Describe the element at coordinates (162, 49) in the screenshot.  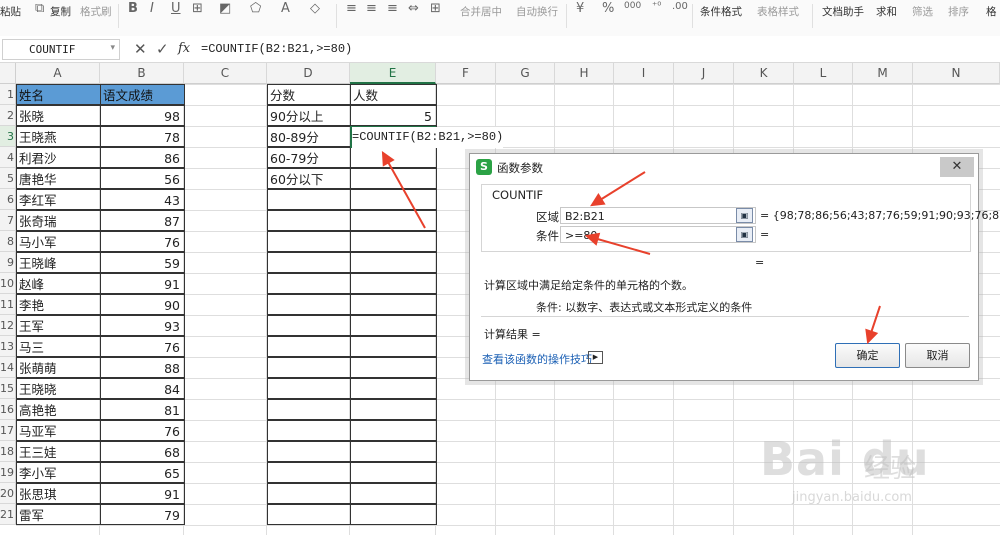
I see `confirm-icon: ✓` at that location.